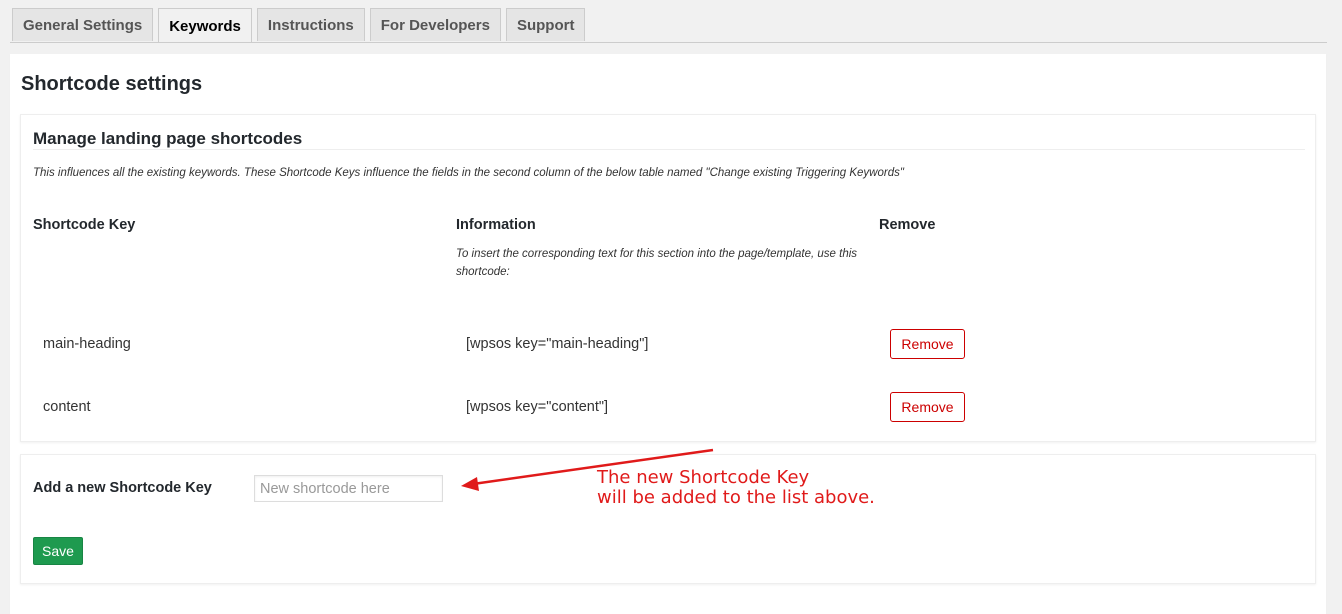  Describe the element at coordinates (58, 551) in the screenshot. I see `save-button: Save` at that location.